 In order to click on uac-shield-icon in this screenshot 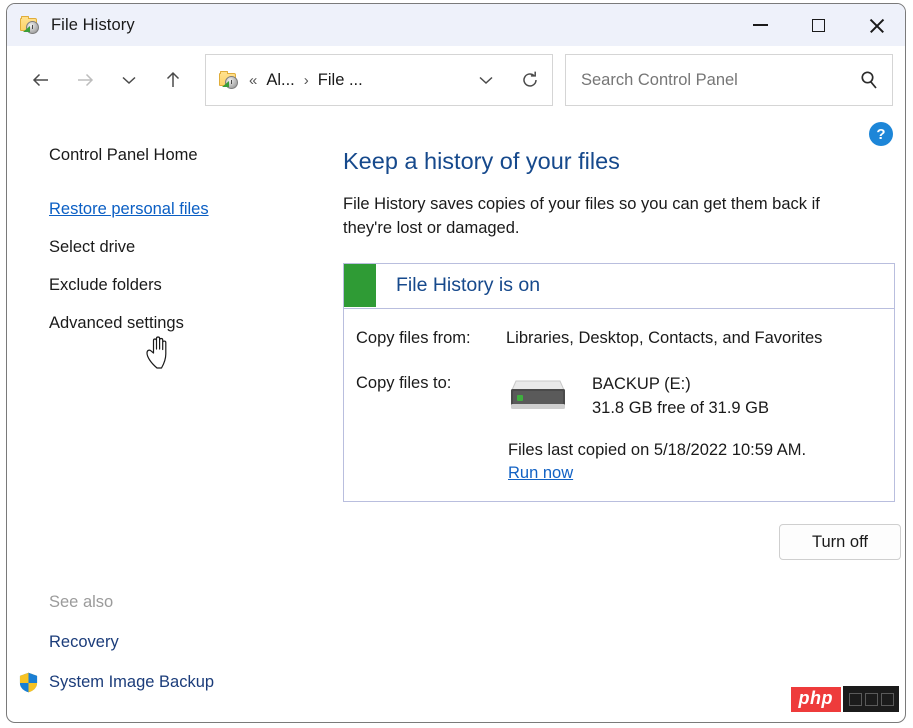, I will do `click(28, 682)`.